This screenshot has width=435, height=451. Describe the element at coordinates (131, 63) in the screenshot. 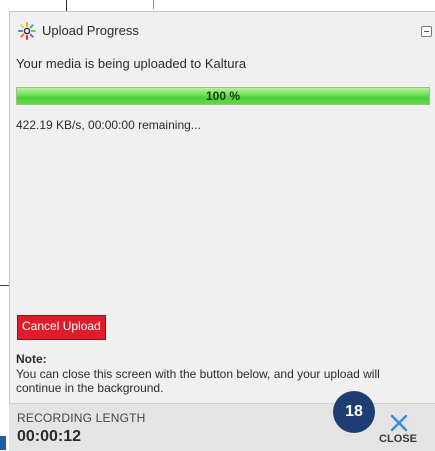

I see `upload-status-message: Your media is being uploaded to Kaltura` at that location.